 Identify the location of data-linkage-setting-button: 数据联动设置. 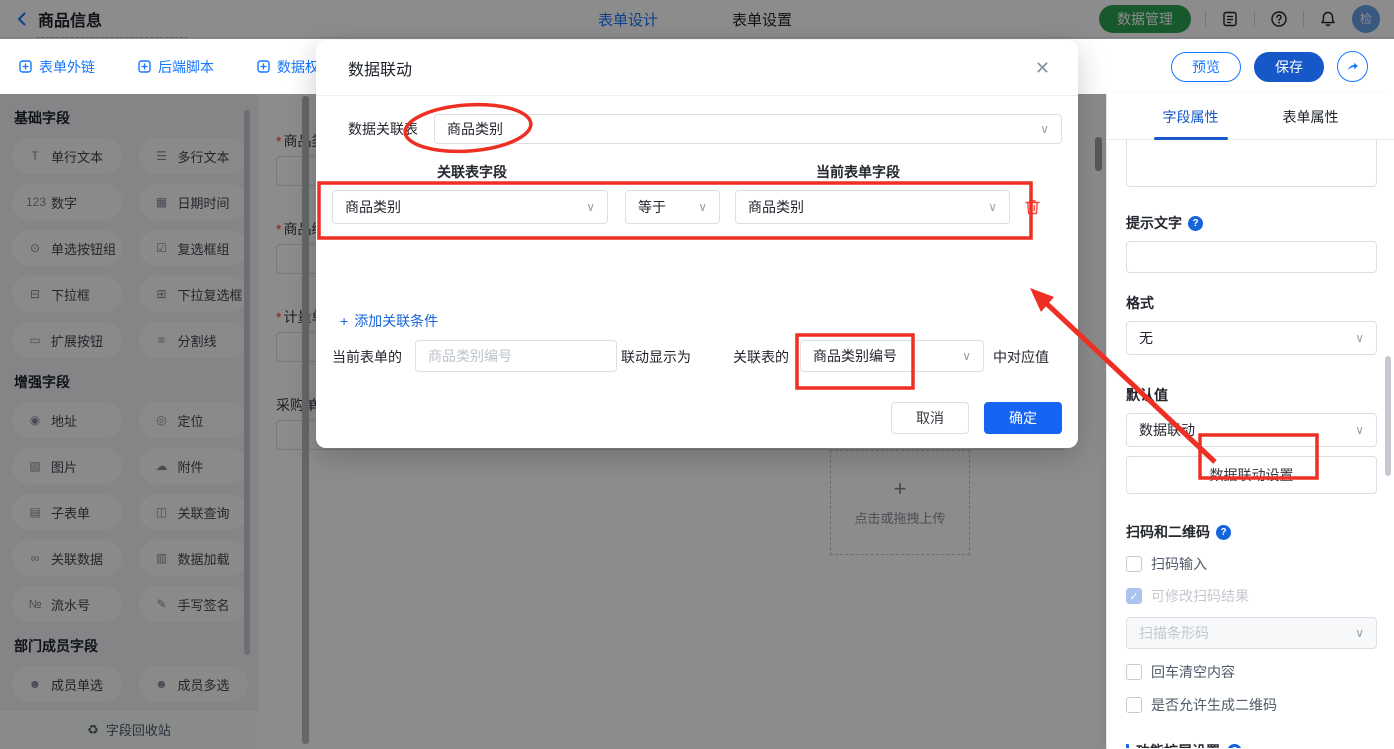
(1251, 475).